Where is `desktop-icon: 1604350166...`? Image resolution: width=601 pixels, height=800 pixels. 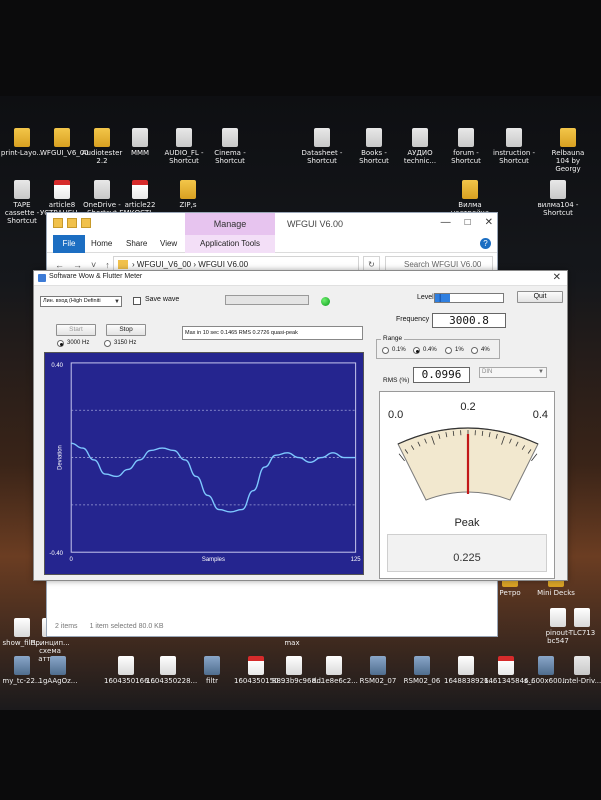 desktop-icon: 1604350166... is located at coordinates (129, 670).